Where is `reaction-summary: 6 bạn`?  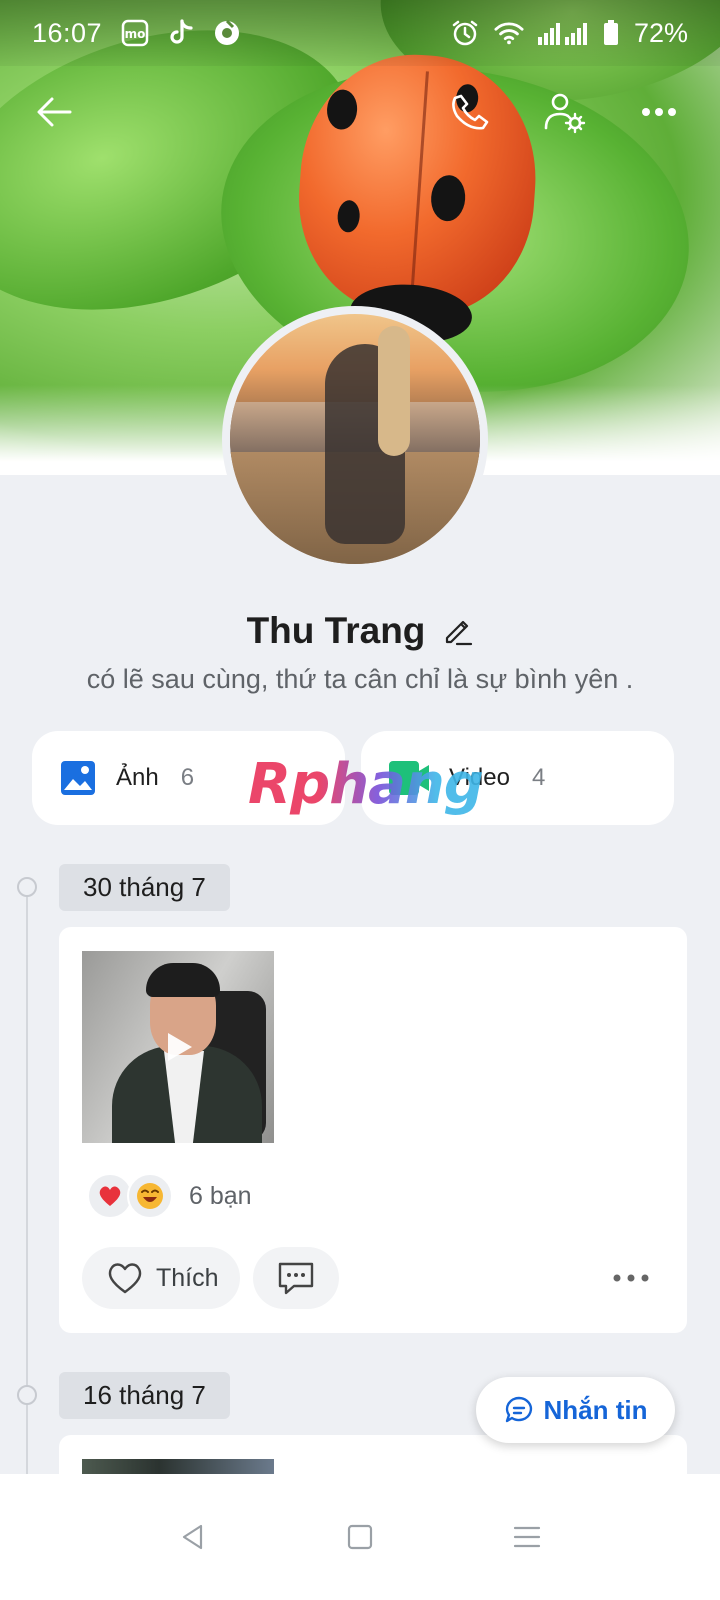
reaction-summary: 6 bạn is located at coordinates (169, 1196).